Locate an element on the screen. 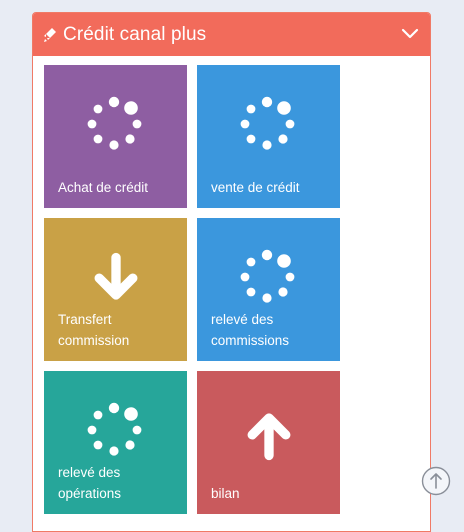 The height and width of the screenshot is (532, 464). panel-header: Crédit canal plus is located at coordinates (231, 34).